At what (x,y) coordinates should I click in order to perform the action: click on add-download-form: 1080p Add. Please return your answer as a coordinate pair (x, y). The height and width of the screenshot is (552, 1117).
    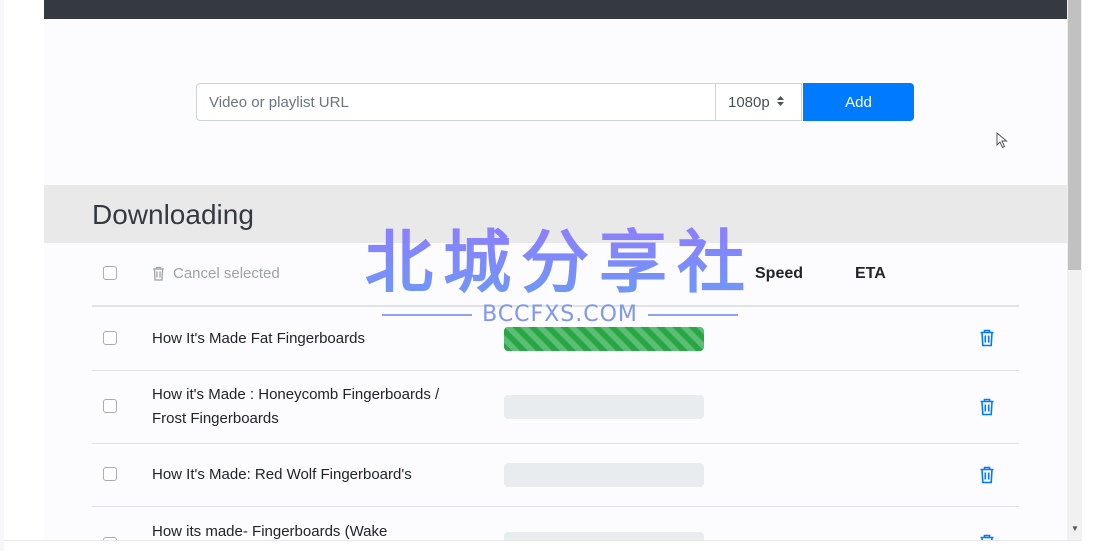
    Looking at the image, I should click on (555, 102).